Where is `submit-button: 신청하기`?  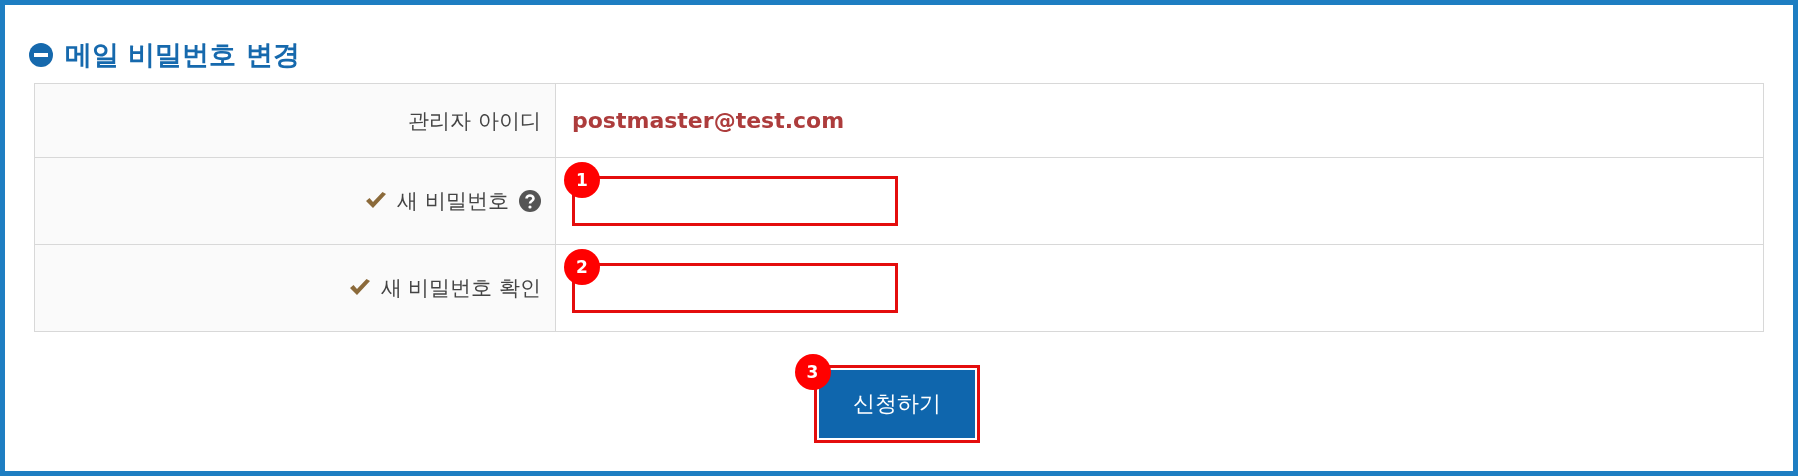 submit-button: 신청하기 is located at coordinates (896, 404).